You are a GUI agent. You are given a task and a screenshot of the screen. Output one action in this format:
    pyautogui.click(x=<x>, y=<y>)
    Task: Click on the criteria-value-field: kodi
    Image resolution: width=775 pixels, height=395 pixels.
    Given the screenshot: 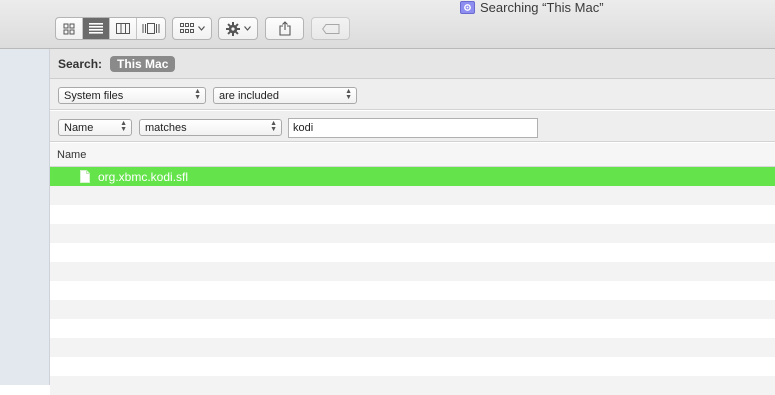 What is the action you would take?
    pyautogui.click(x=413, y=128)
    